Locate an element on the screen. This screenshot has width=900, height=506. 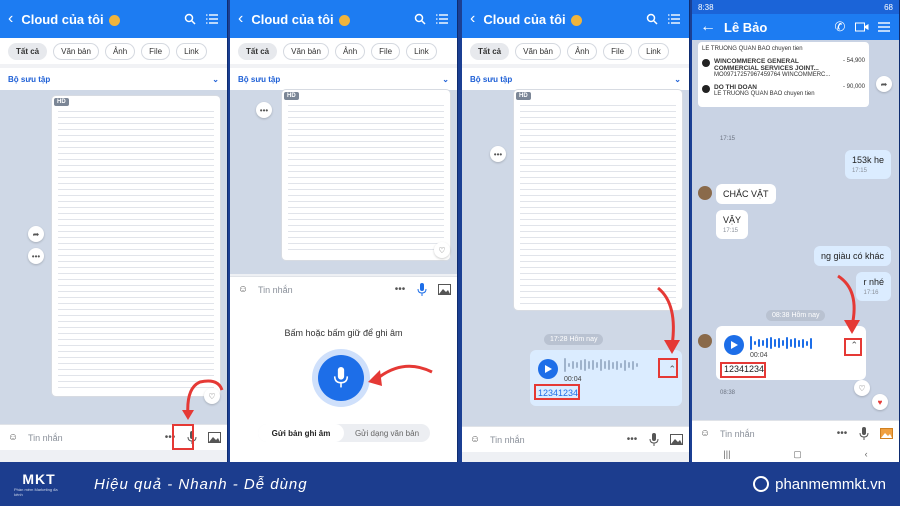
bank-icon is located at coordinates (706, 63).